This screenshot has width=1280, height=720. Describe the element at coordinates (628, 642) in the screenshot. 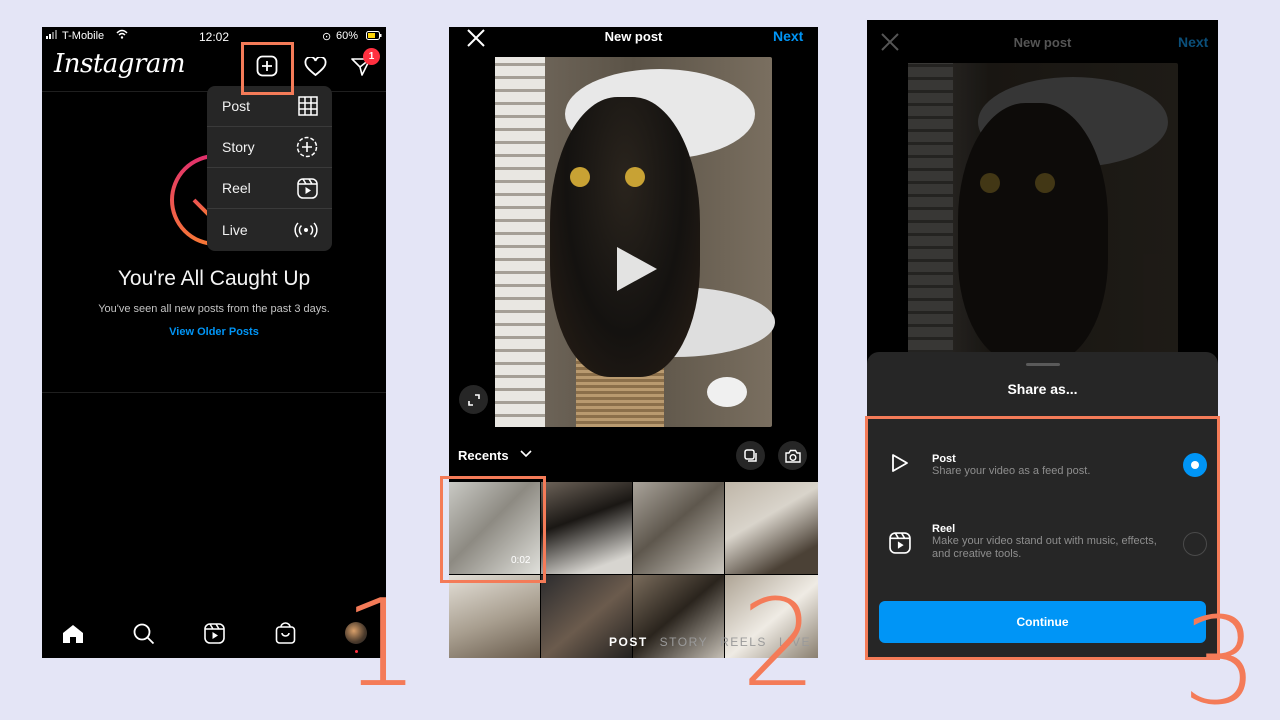

I see `tab-post: POST` at that location.